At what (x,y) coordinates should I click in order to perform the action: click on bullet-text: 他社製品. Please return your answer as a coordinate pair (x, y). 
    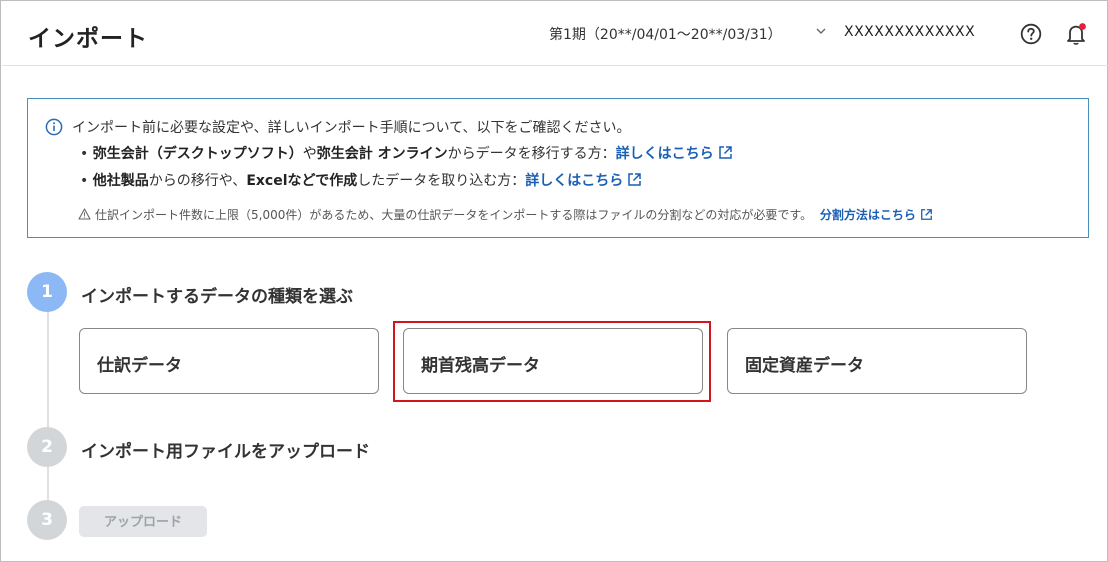
    Looking at the image, I should click on (120, 181).